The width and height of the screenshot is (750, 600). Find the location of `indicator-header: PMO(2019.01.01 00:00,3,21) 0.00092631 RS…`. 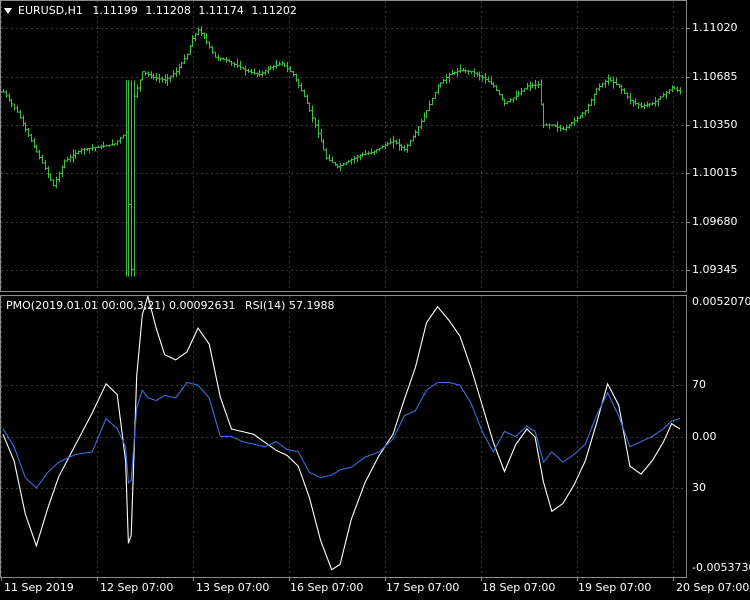

indicator-header: PMO(2019.01.01 00:00,3,21) 0.00092631 RS… is located at coordinates (170, 305).